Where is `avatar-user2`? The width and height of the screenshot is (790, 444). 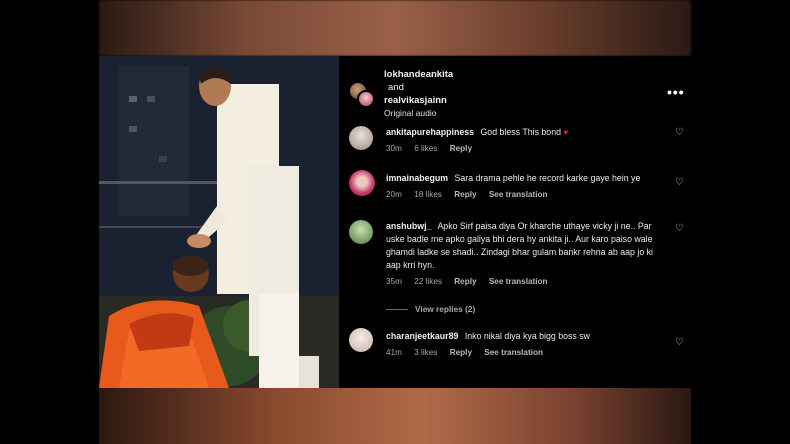
avatar-user2 is located at coordinates (366, 99).